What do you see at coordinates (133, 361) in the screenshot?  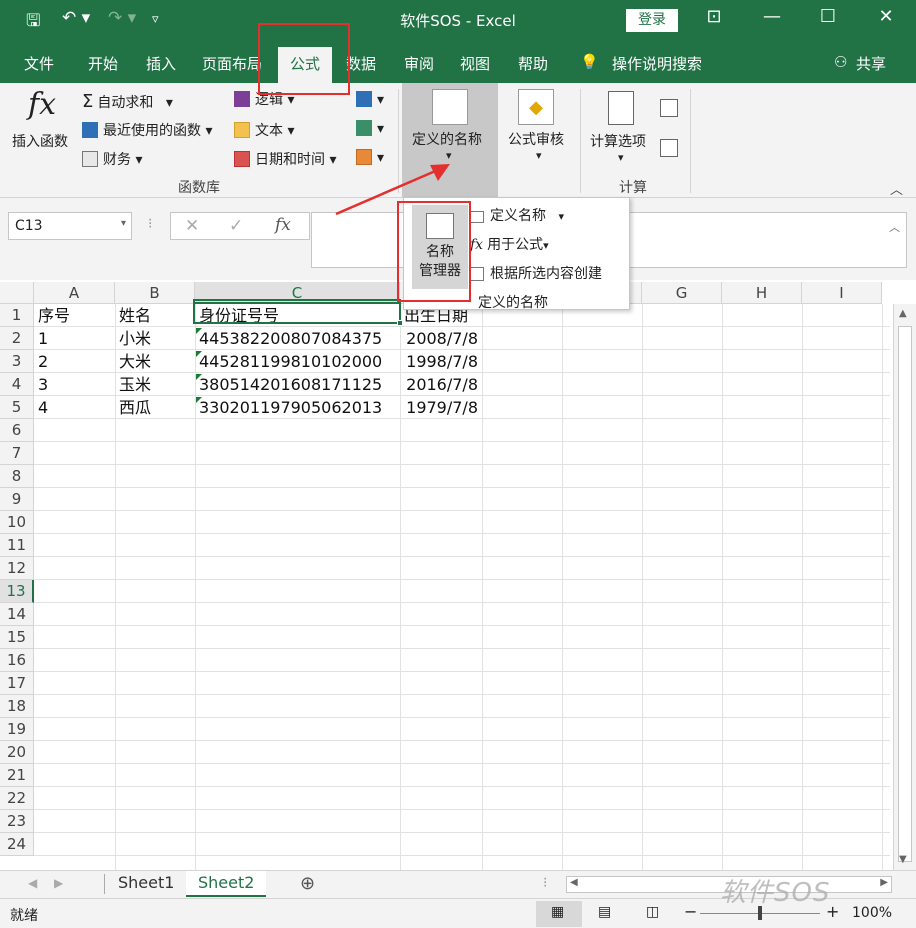 I see `cell: 大米` at bounding box center [133, 361].